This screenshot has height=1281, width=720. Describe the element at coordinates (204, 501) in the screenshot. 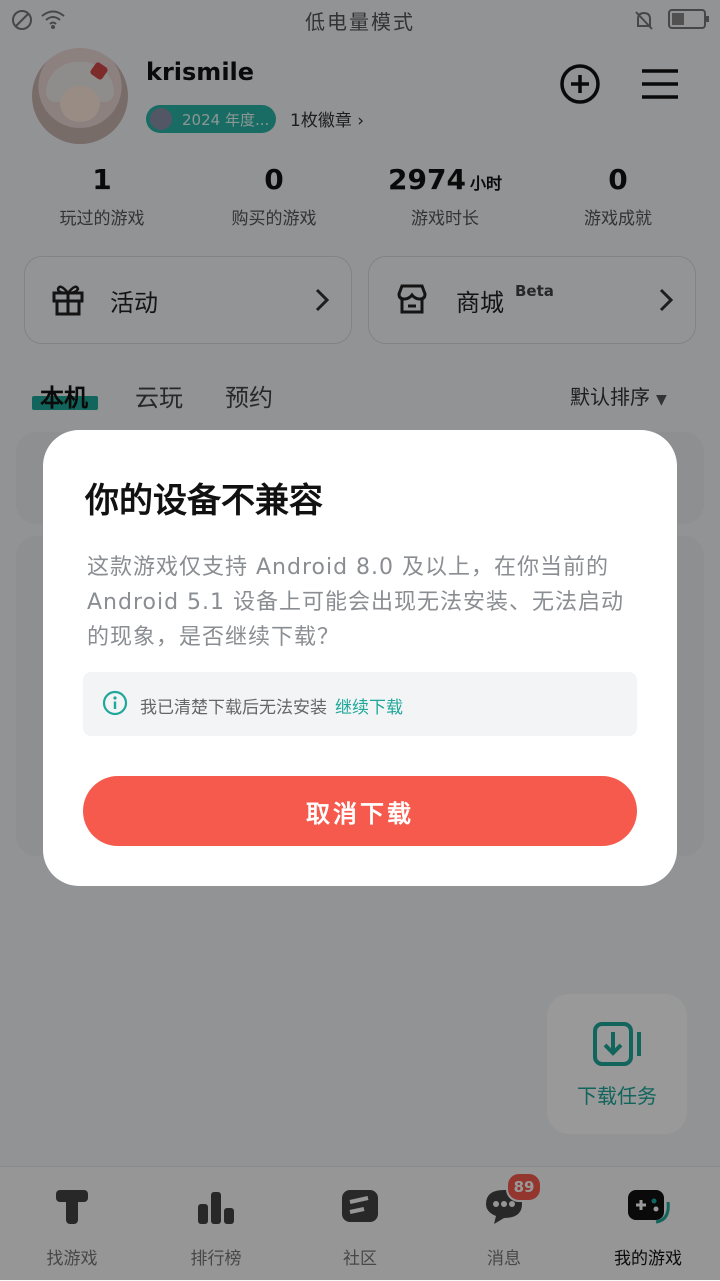

I see `dialog-title: 你的设备不兼容` at that location.